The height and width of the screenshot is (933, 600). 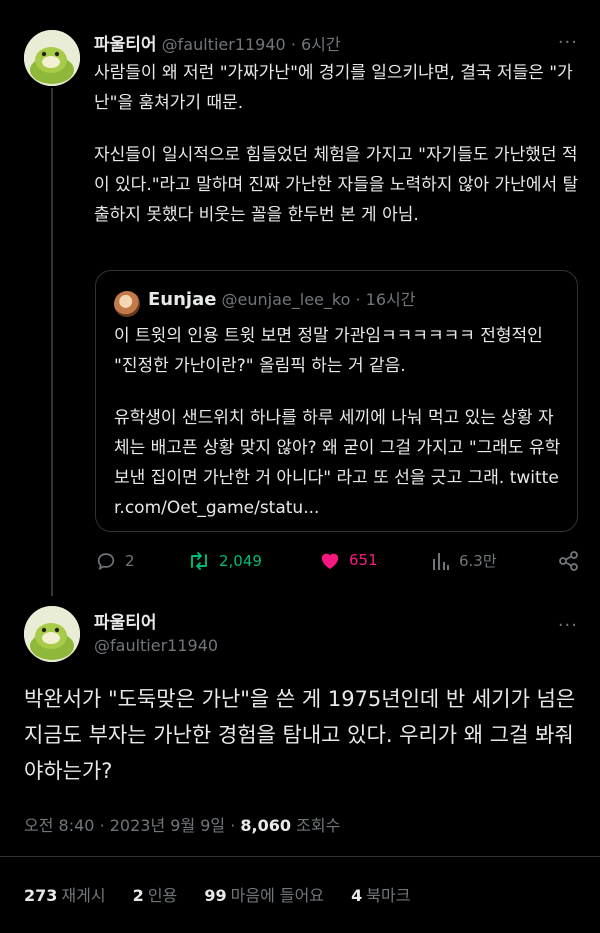 I want to click on reply-author-name: 파울티어, so click(x=125, y=620).